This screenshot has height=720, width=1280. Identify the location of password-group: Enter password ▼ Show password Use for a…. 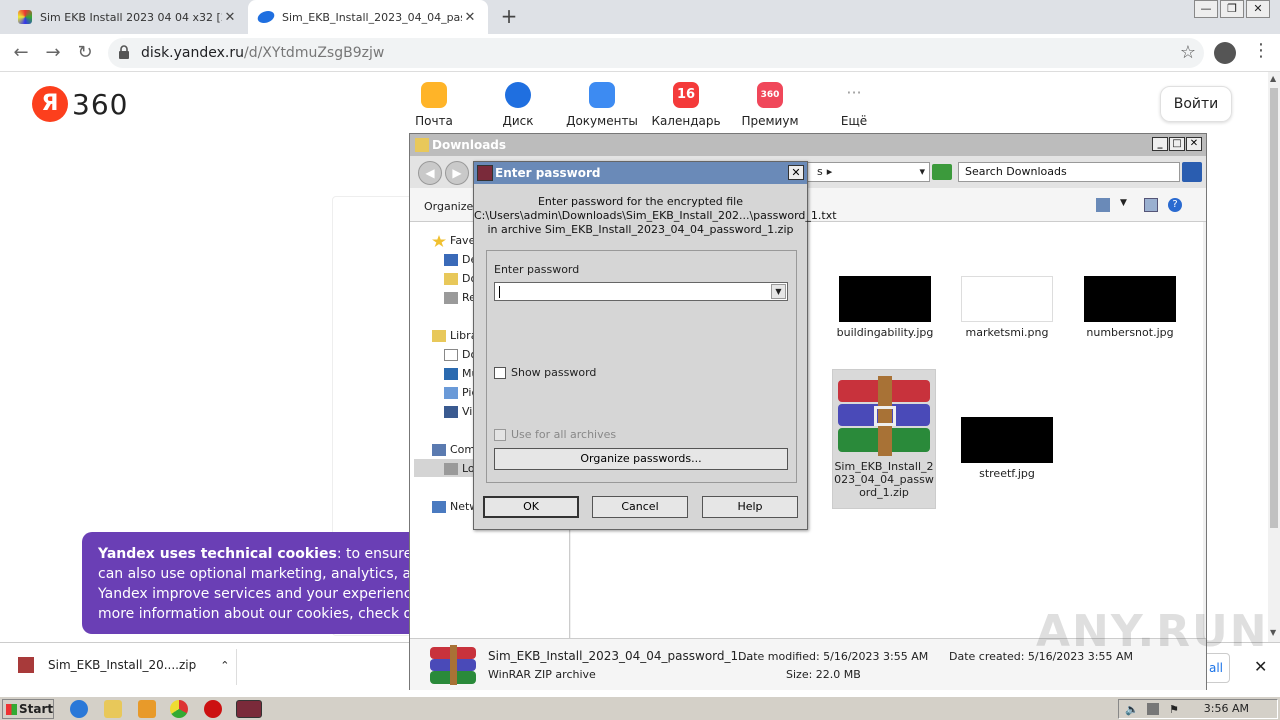
(641, 366).